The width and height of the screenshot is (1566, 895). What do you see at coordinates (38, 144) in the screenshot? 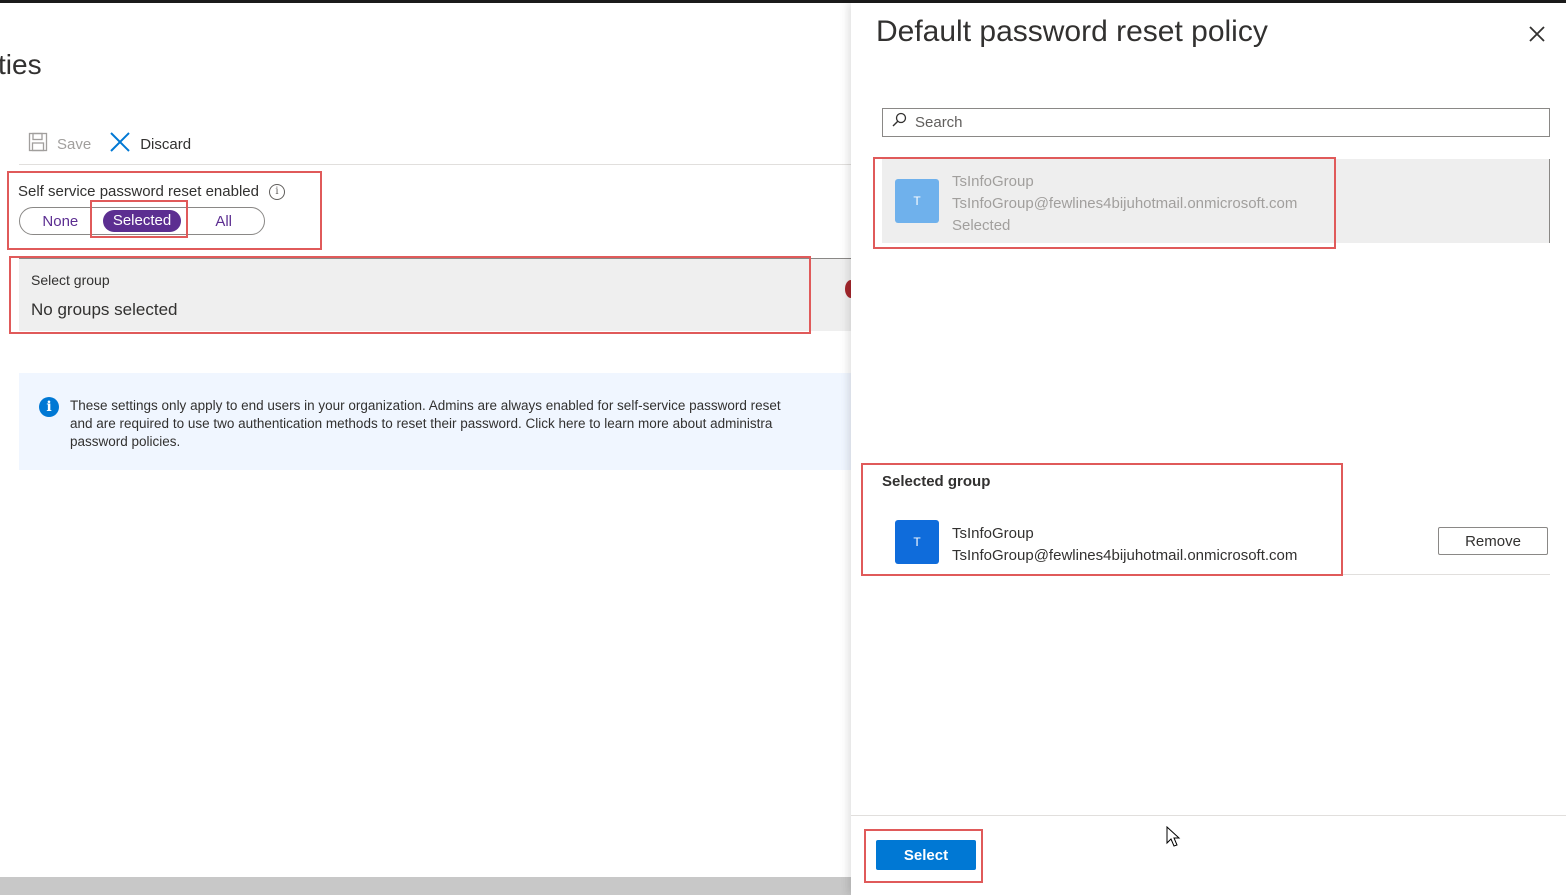
I see `save-icon` at bounding box center [38, 144].